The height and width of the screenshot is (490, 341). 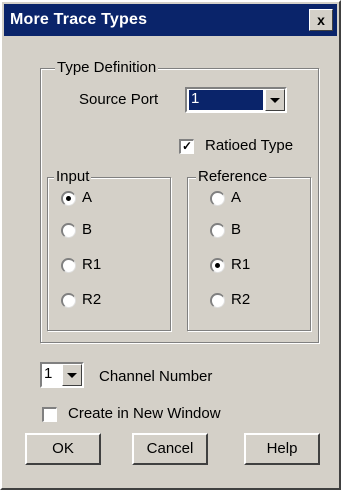 What do you see at coordinates (186, 146) in the screenshot?
I see `ratioed-type-checkbox: ✓` at bounding box center [186, 146].